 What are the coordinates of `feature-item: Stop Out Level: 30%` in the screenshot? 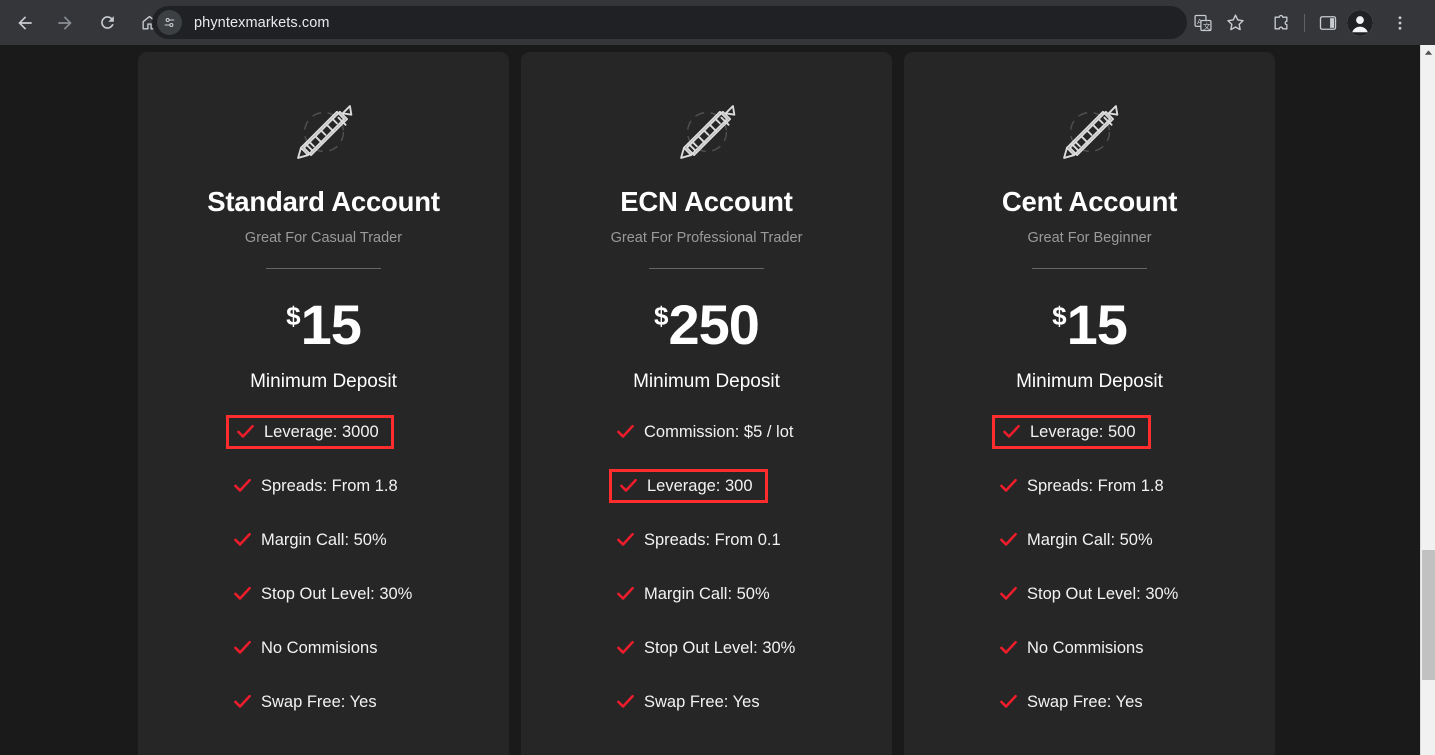 It's located at (708, 648).